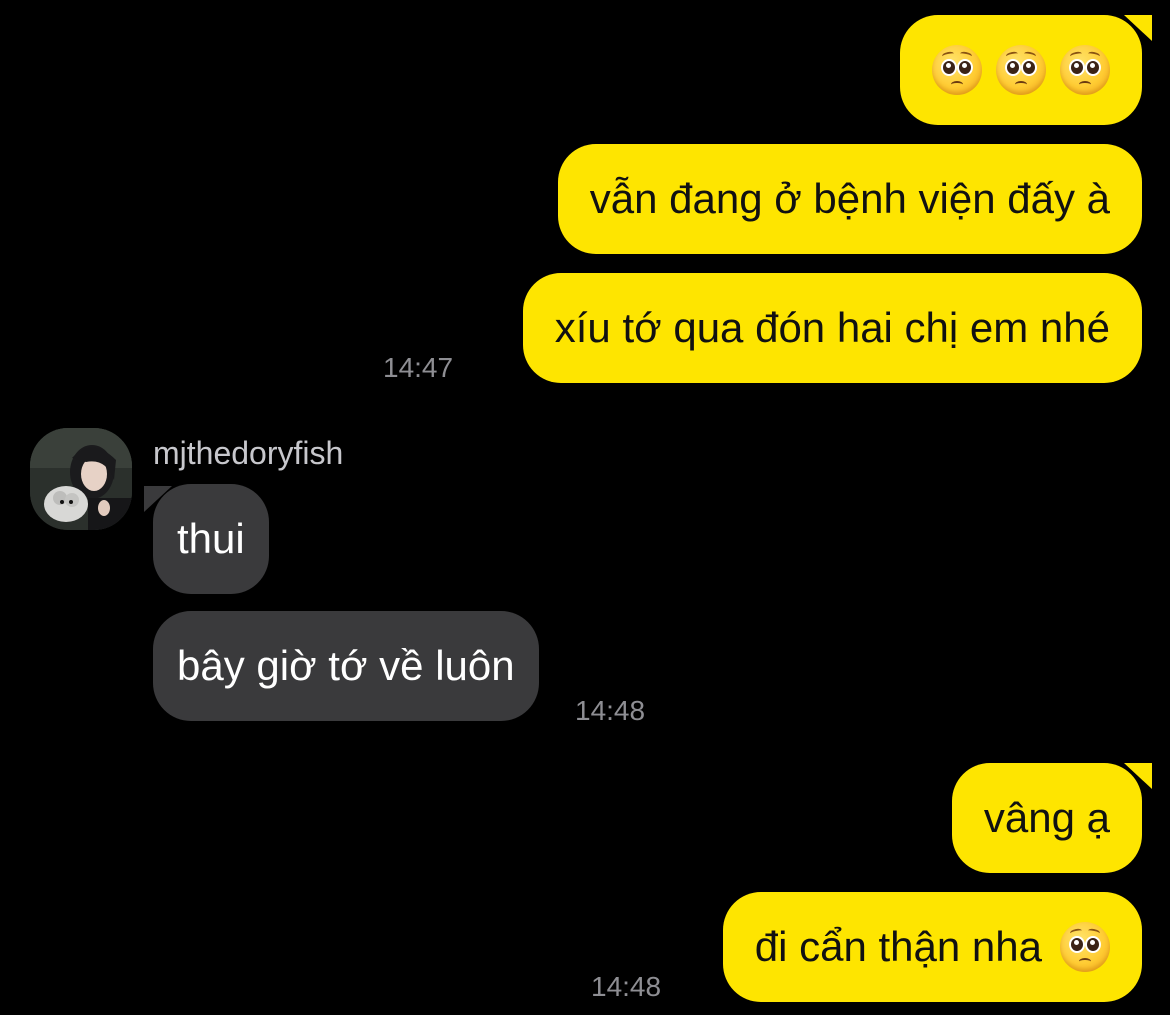 This screenshot has height=1015, width=1170. Describe the element at coordinates (248, 453) in the screenshot. I see `sender-name: mjthedoryfish` at that location.